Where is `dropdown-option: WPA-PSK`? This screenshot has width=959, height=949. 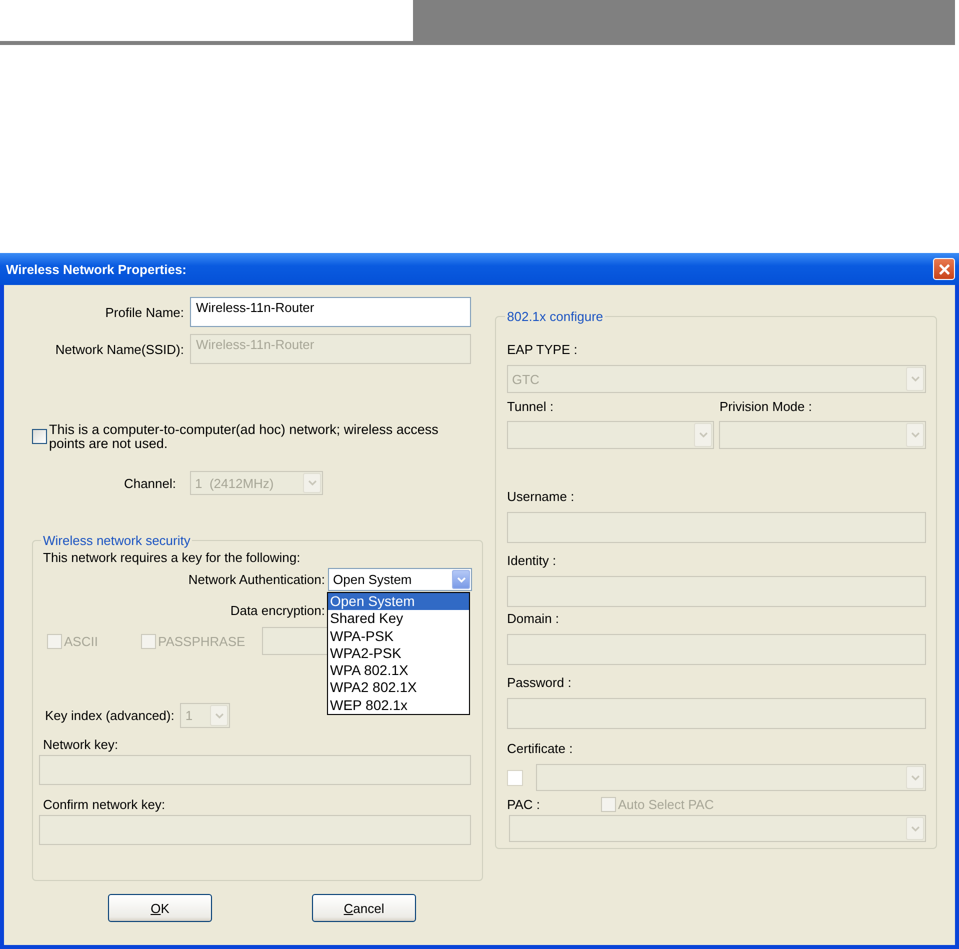 dropdown-option: WPA-PSK is located at coordinates (398, 636).